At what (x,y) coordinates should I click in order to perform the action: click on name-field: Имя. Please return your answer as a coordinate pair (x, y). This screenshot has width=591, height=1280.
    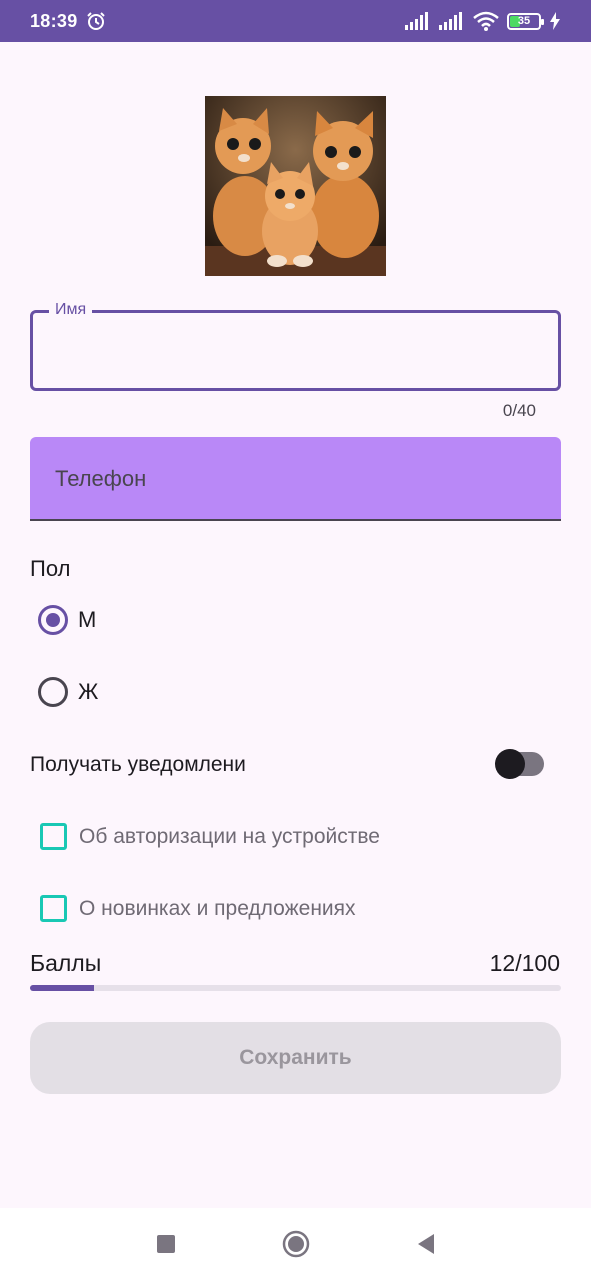
    Looking at the image, I should click on (295, 346).